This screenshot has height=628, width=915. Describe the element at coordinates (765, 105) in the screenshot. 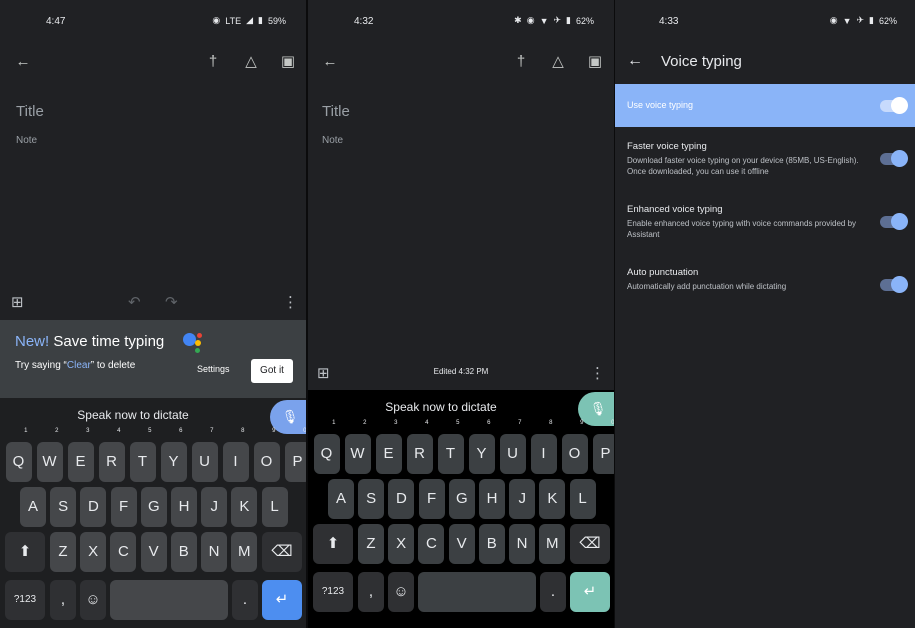

I see `use-voice-typing-row: Use voice typing` at that location.